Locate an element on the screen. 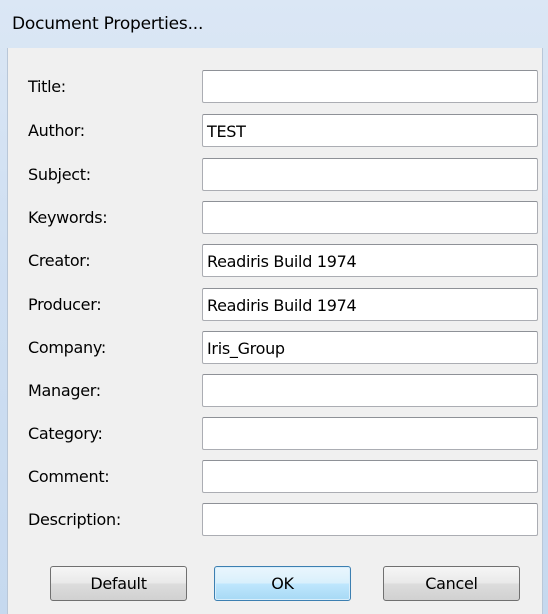  author-field: TEST is located at coordinates (370, 130).